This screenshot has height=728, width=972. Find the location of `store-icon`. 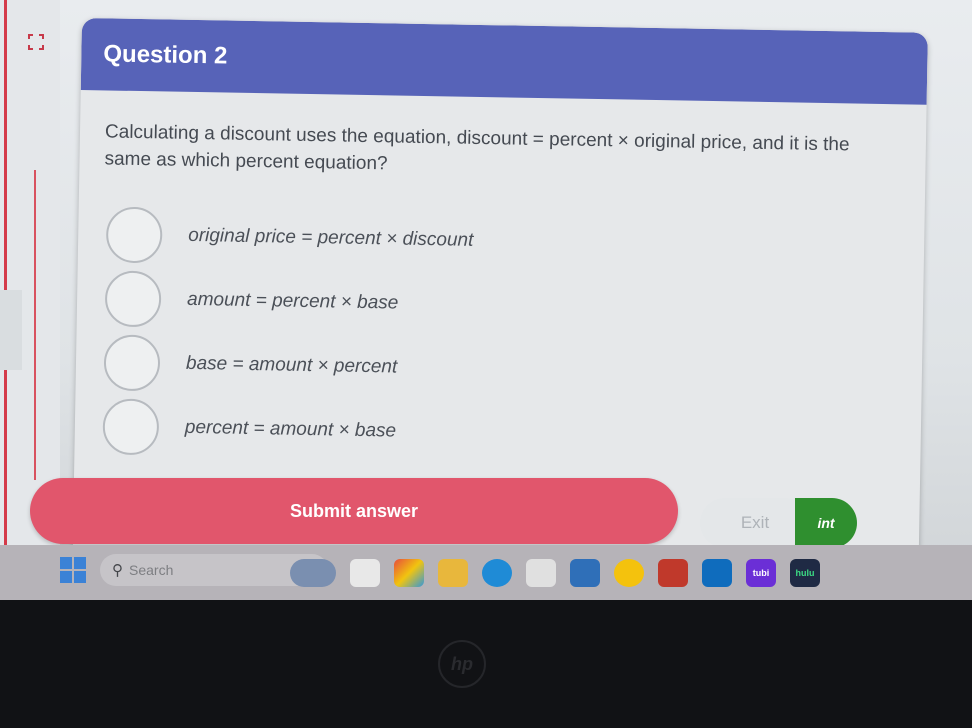

store-icon is located at coordinates (541, 573).